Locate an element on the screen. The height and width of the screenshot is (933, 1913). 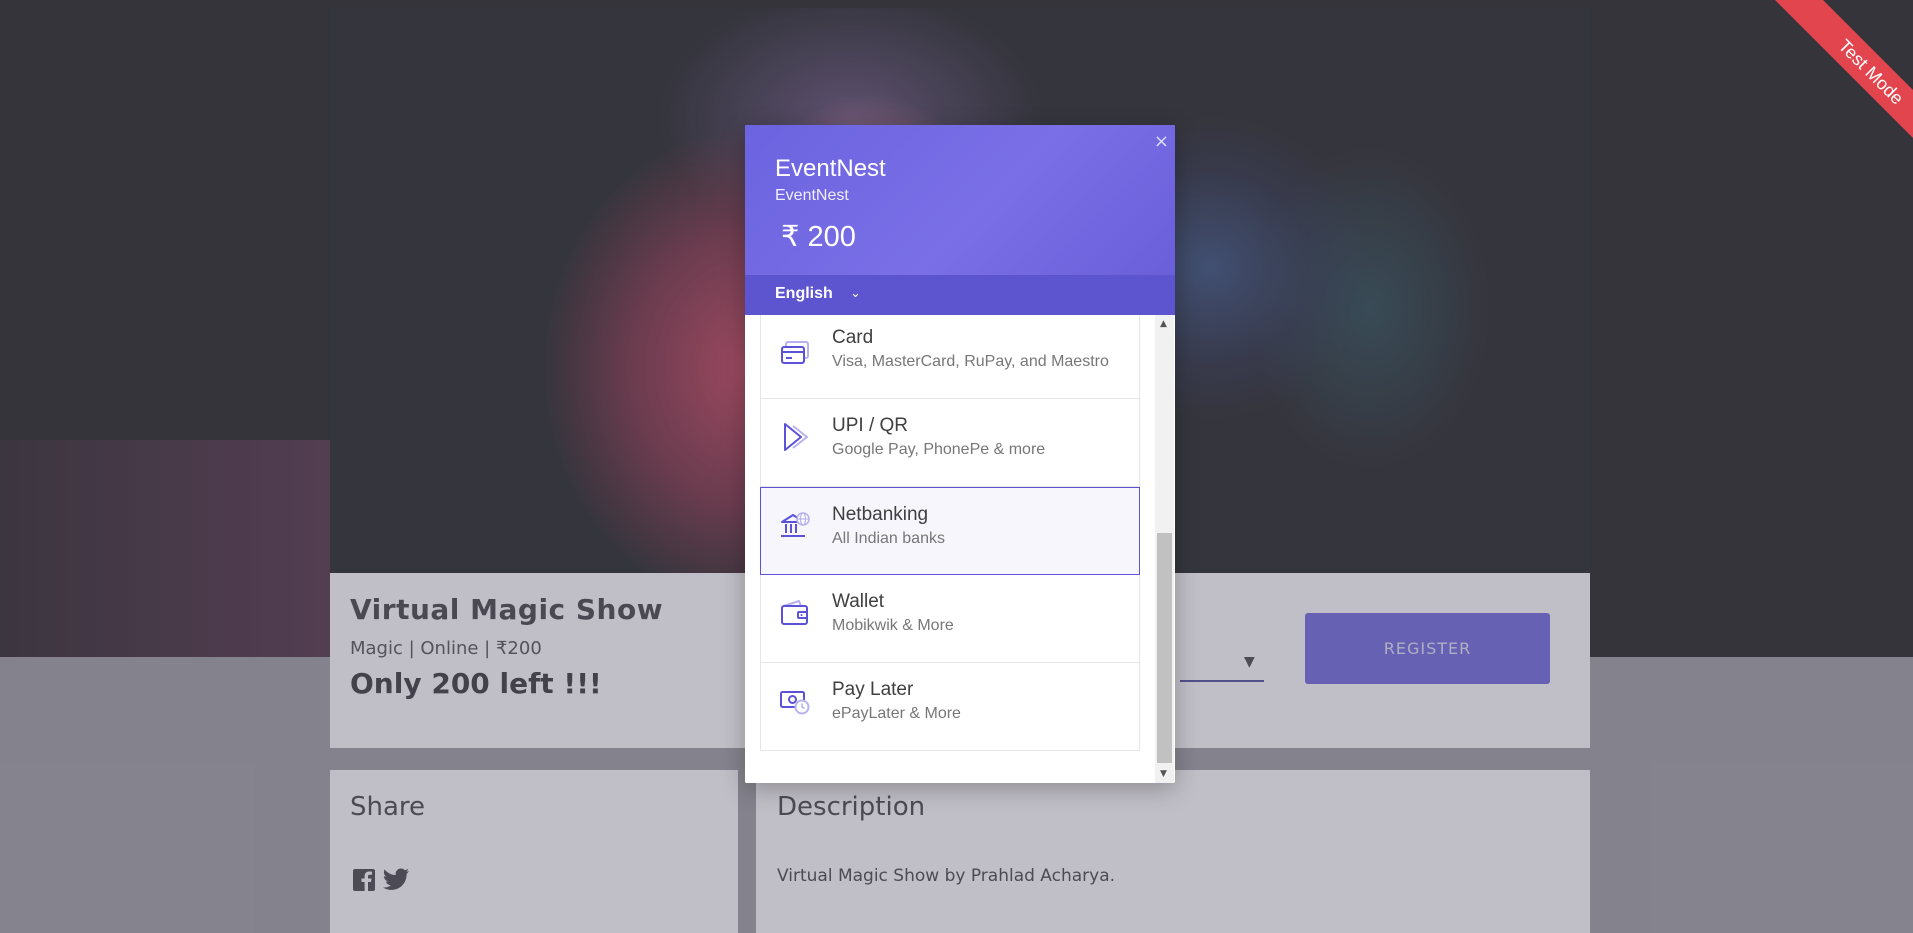
test-mode-ribbon-wrap: Test Mode is located at coordinates (1828, 85).